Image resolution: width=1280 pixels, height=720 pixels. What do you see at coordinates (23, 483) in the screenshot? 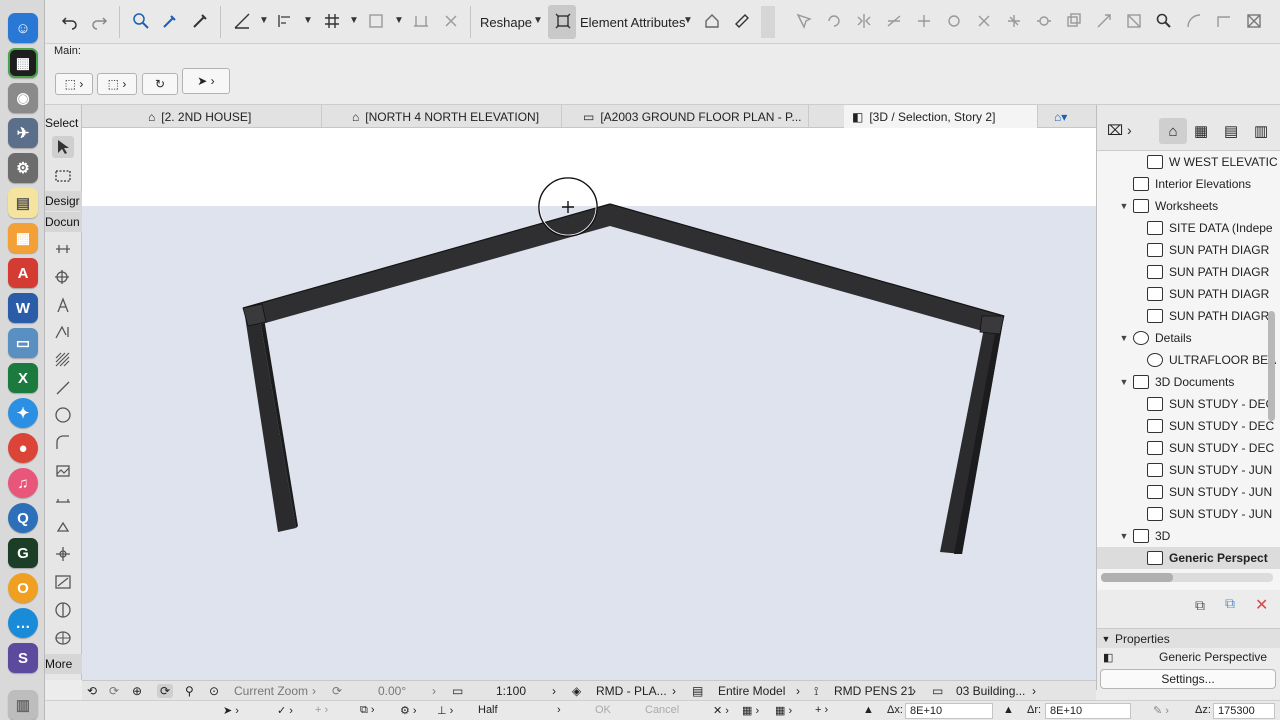
I see `itunes-app-icon: ♫` at bounding box center [23, 483].